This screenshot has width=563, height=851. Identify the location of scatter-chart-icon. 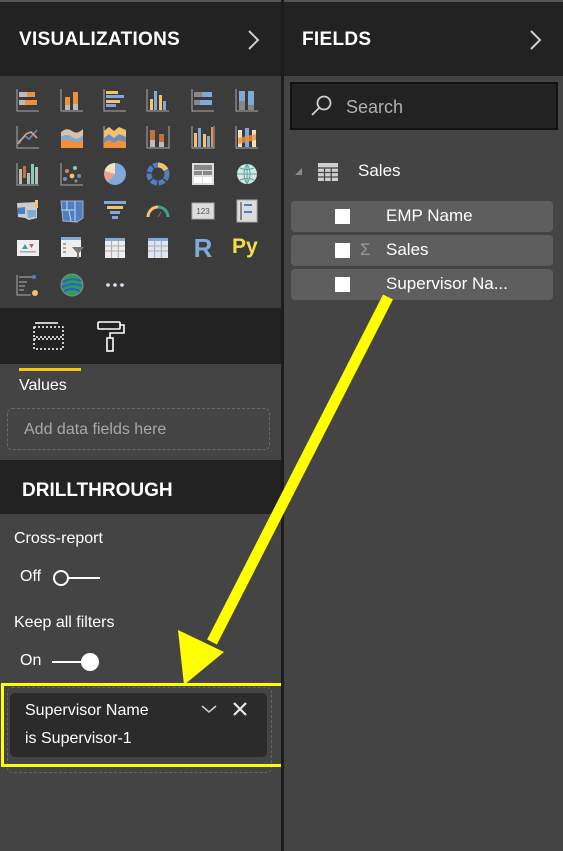
(72, 174).